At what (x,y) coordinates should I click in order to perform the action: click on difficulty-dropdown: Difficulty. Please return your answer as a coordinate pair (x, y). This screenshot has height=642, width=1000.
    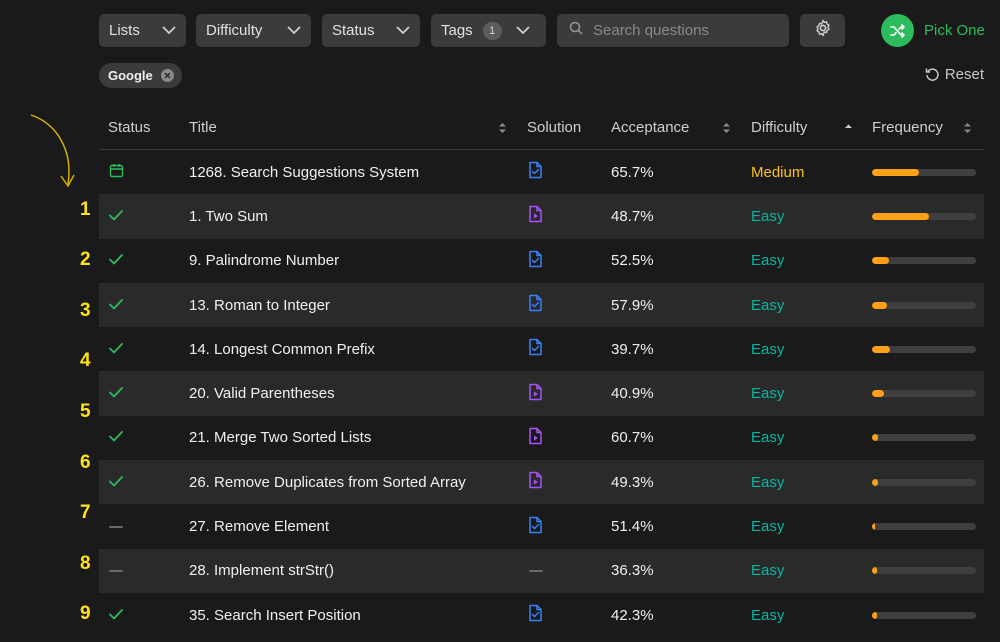
    Looking at the image, I should click on (253, 30).